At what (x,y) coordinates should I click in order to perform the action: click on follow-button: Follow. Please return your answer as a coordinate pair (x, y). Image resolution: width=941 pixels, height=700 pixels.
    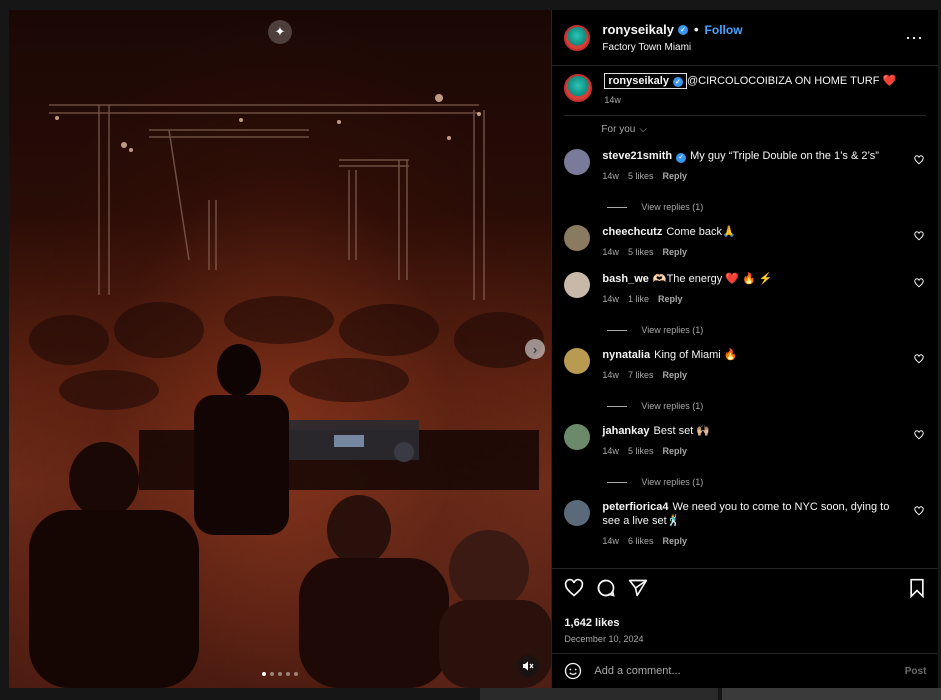
    Looking at the image, I should click on (724, 30).